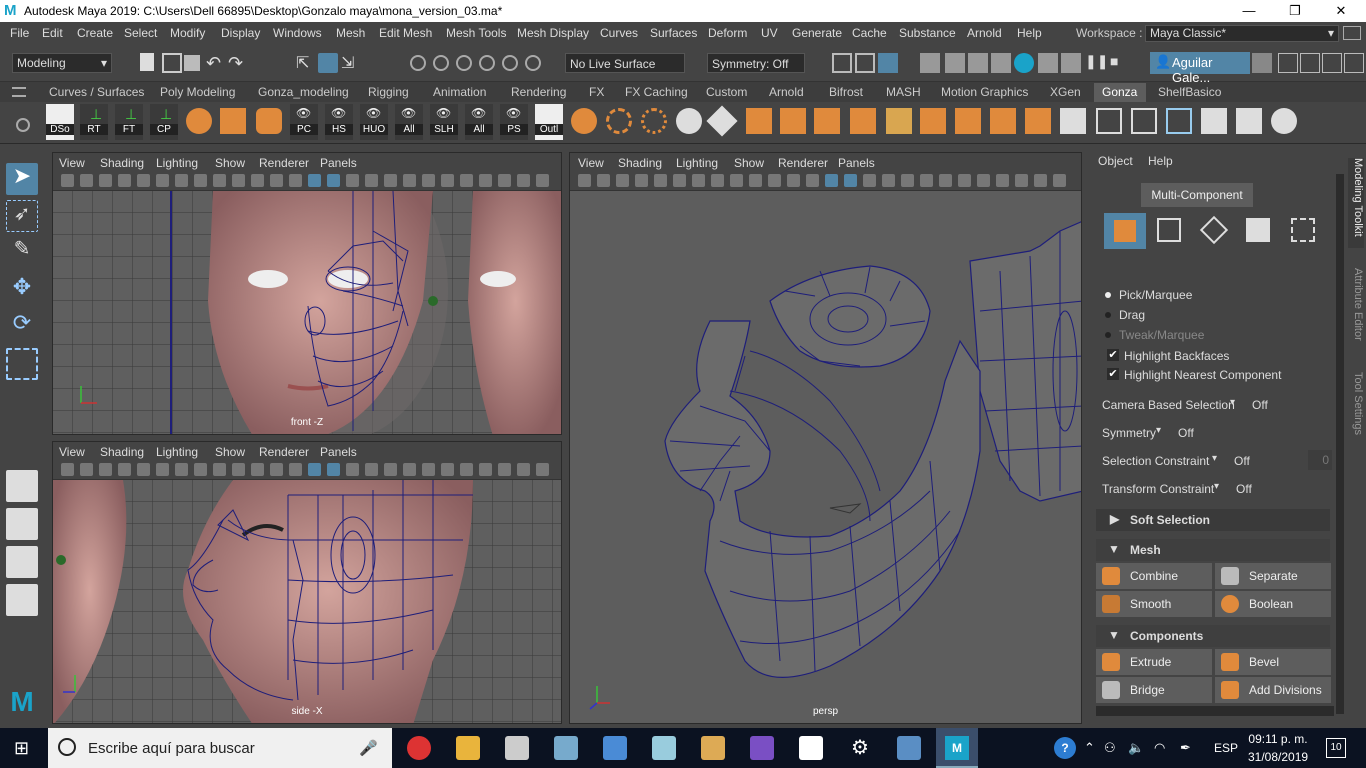 This screenshot has height=768, width=1366. Describe the element at coordinates (1071, 63) in the screenshot. I see `arnold-ipr-icon` at that location.